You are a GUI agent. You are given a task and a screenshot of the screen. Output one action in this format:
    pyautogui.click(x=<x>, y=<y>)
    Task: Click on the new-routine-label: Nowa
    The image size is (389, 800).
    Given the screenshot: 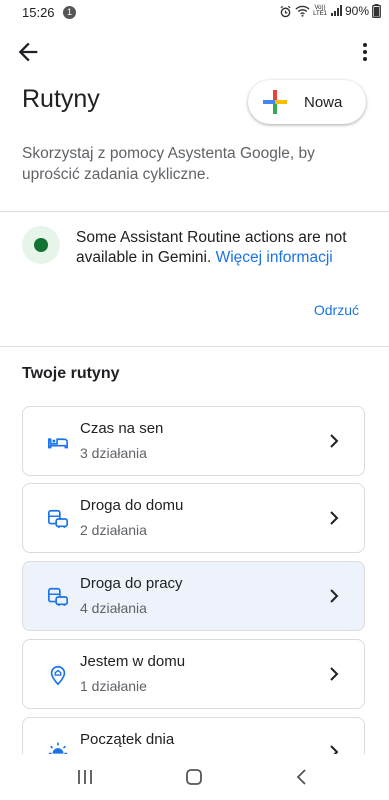 What is the action you would take?
    pyautogui.click(x=323, y=102)
    